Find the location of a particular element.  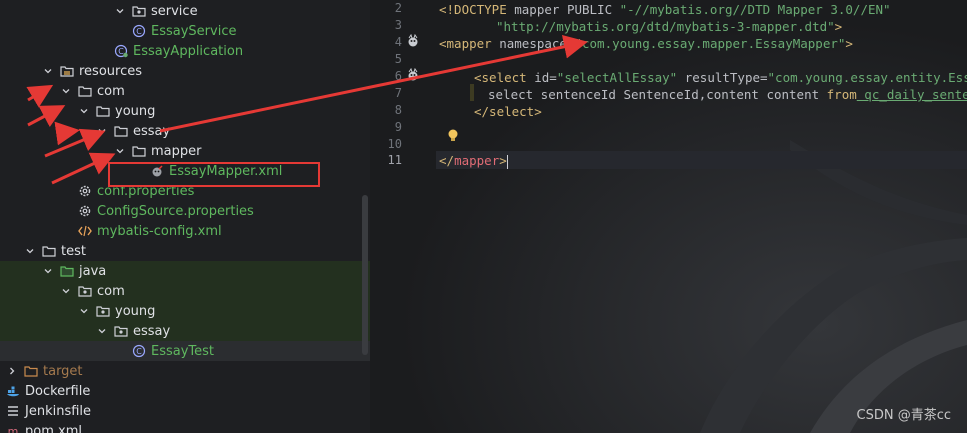

tree-scrollbar is located at coordinates (365, 275).